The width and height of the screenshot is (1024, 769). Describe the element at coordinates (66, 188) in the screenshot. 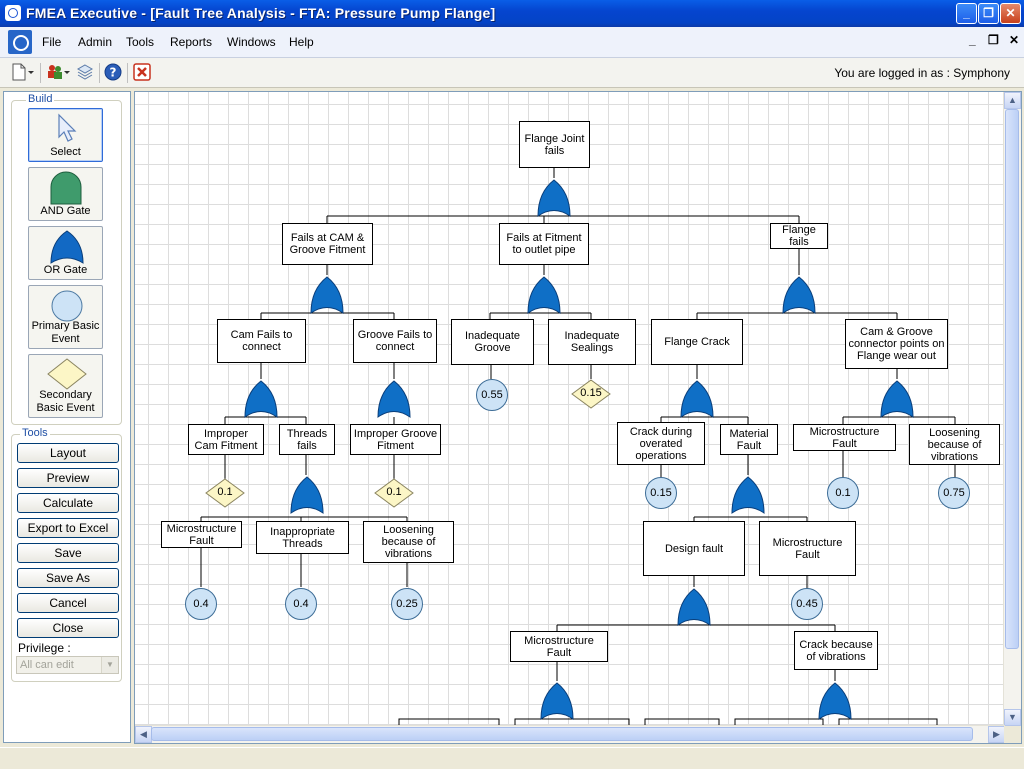

I see `and-gate-icon` at that location.